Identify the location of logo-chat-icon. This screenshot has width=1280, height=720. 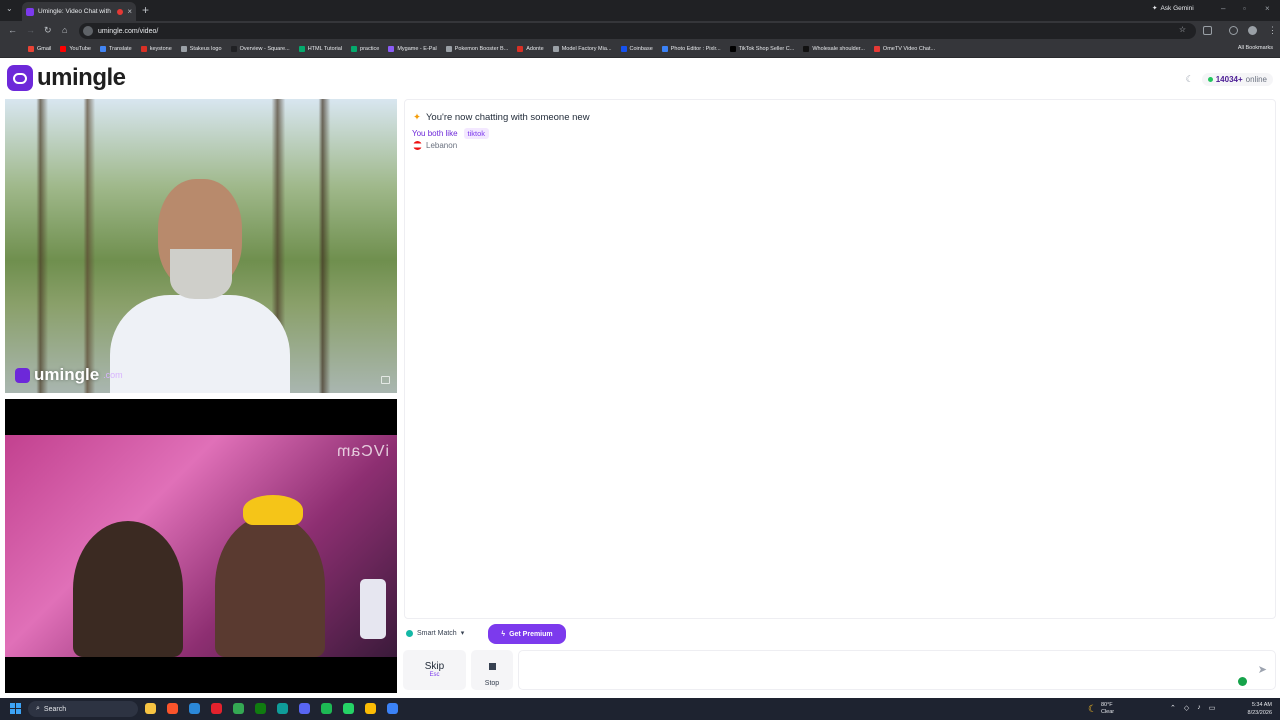
(20, 78).